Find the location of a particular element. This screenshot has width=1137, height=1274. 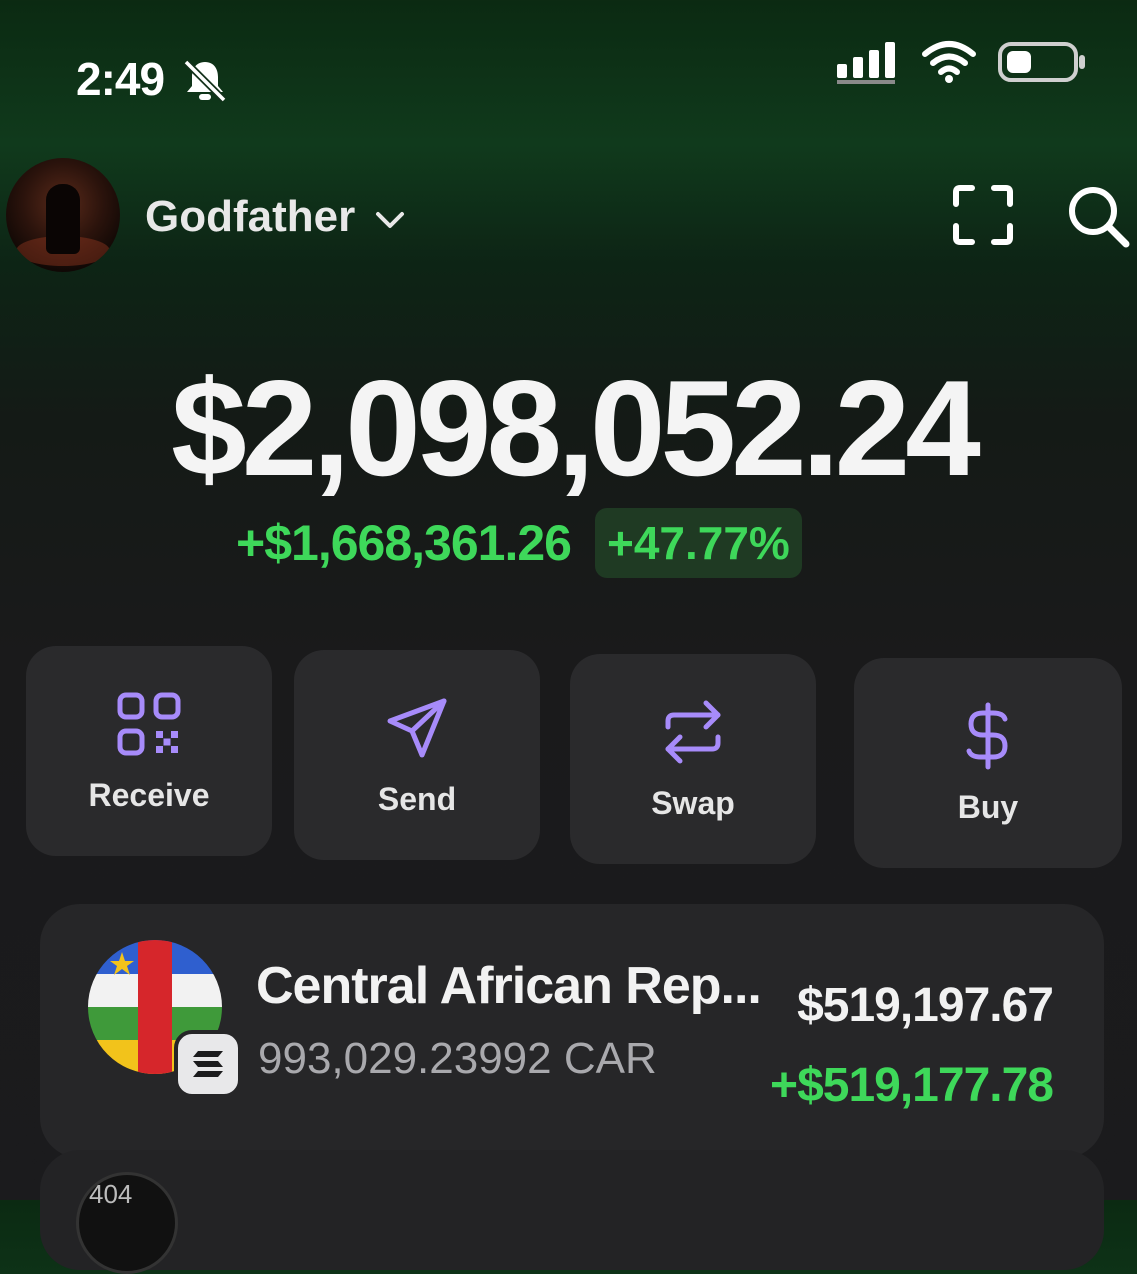

buy-button: Buy is located at coordinates (988, 763).